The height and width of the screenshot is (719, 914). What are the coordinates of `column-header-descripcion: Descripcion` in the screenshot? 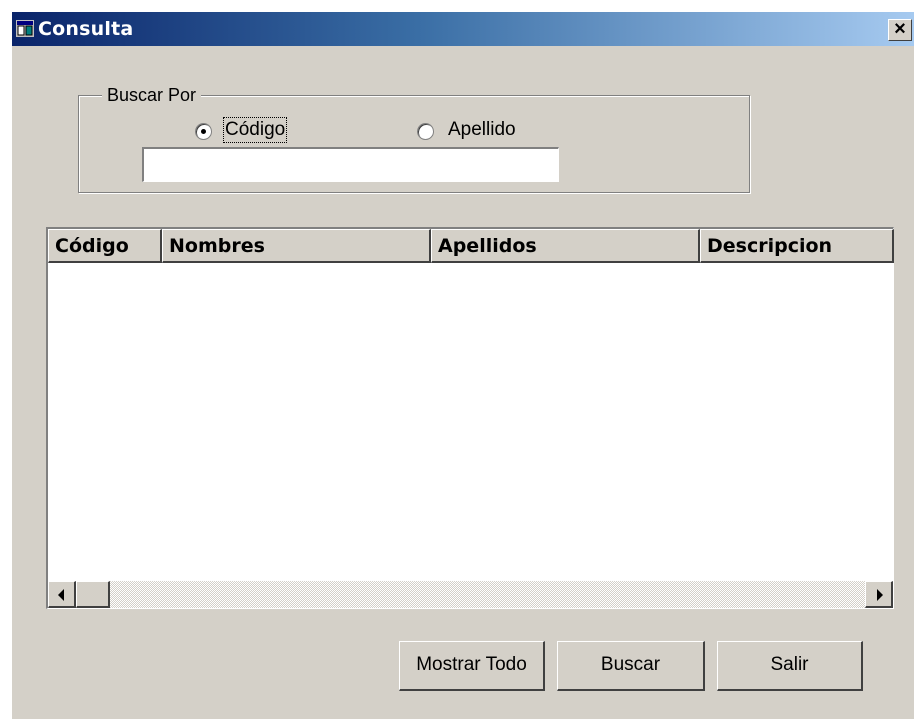 It's located at (797, 246).